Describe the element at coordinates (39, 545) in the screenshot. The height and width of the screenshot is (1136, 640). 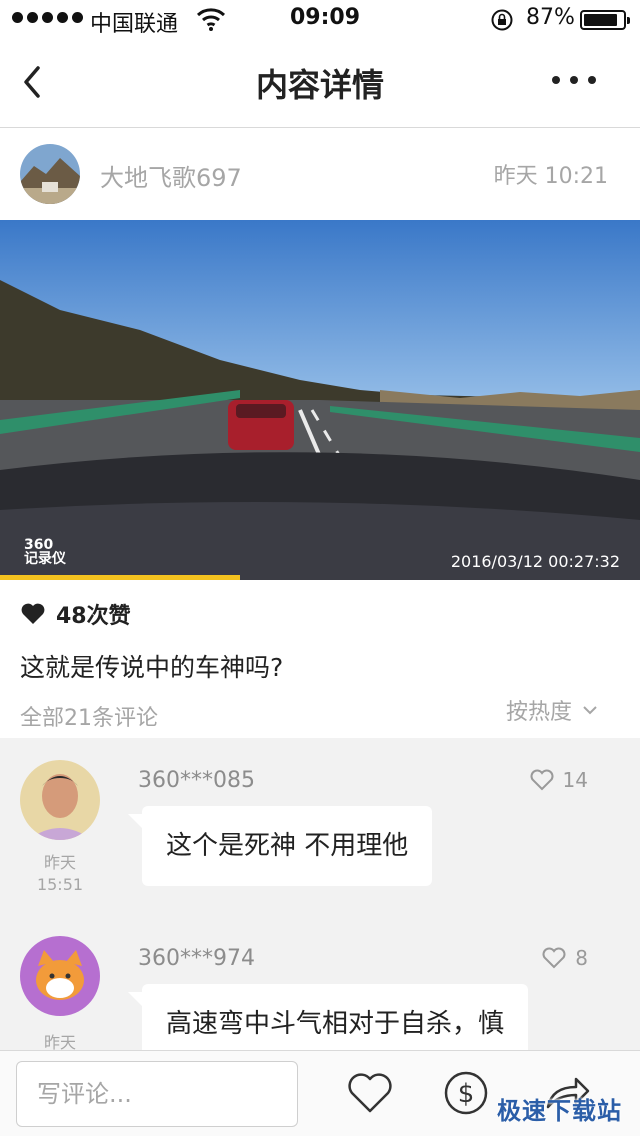
I see `watermark-line-1: 360` at that location.